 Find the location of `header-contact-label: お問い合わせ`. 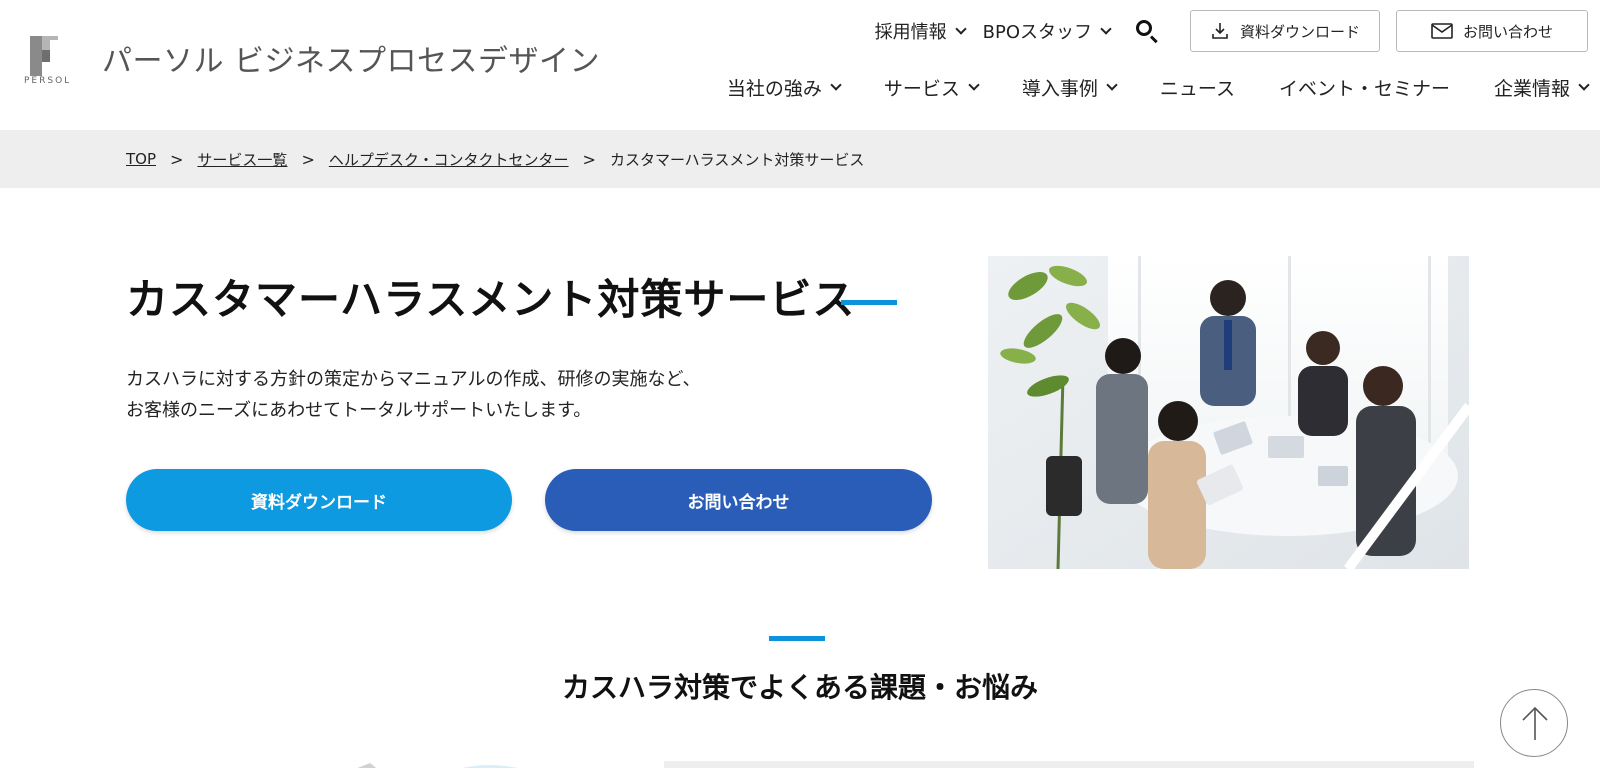

header-contact-label: お問い合わせ is located at coordinates (1507, 31).